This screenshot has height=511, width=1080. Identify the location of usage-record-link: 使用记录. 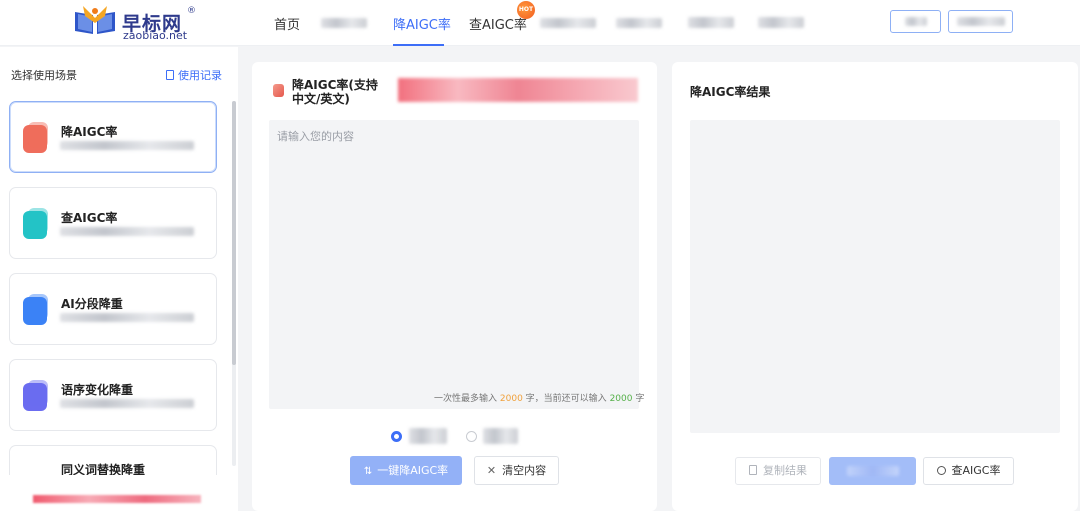
(194, 75).